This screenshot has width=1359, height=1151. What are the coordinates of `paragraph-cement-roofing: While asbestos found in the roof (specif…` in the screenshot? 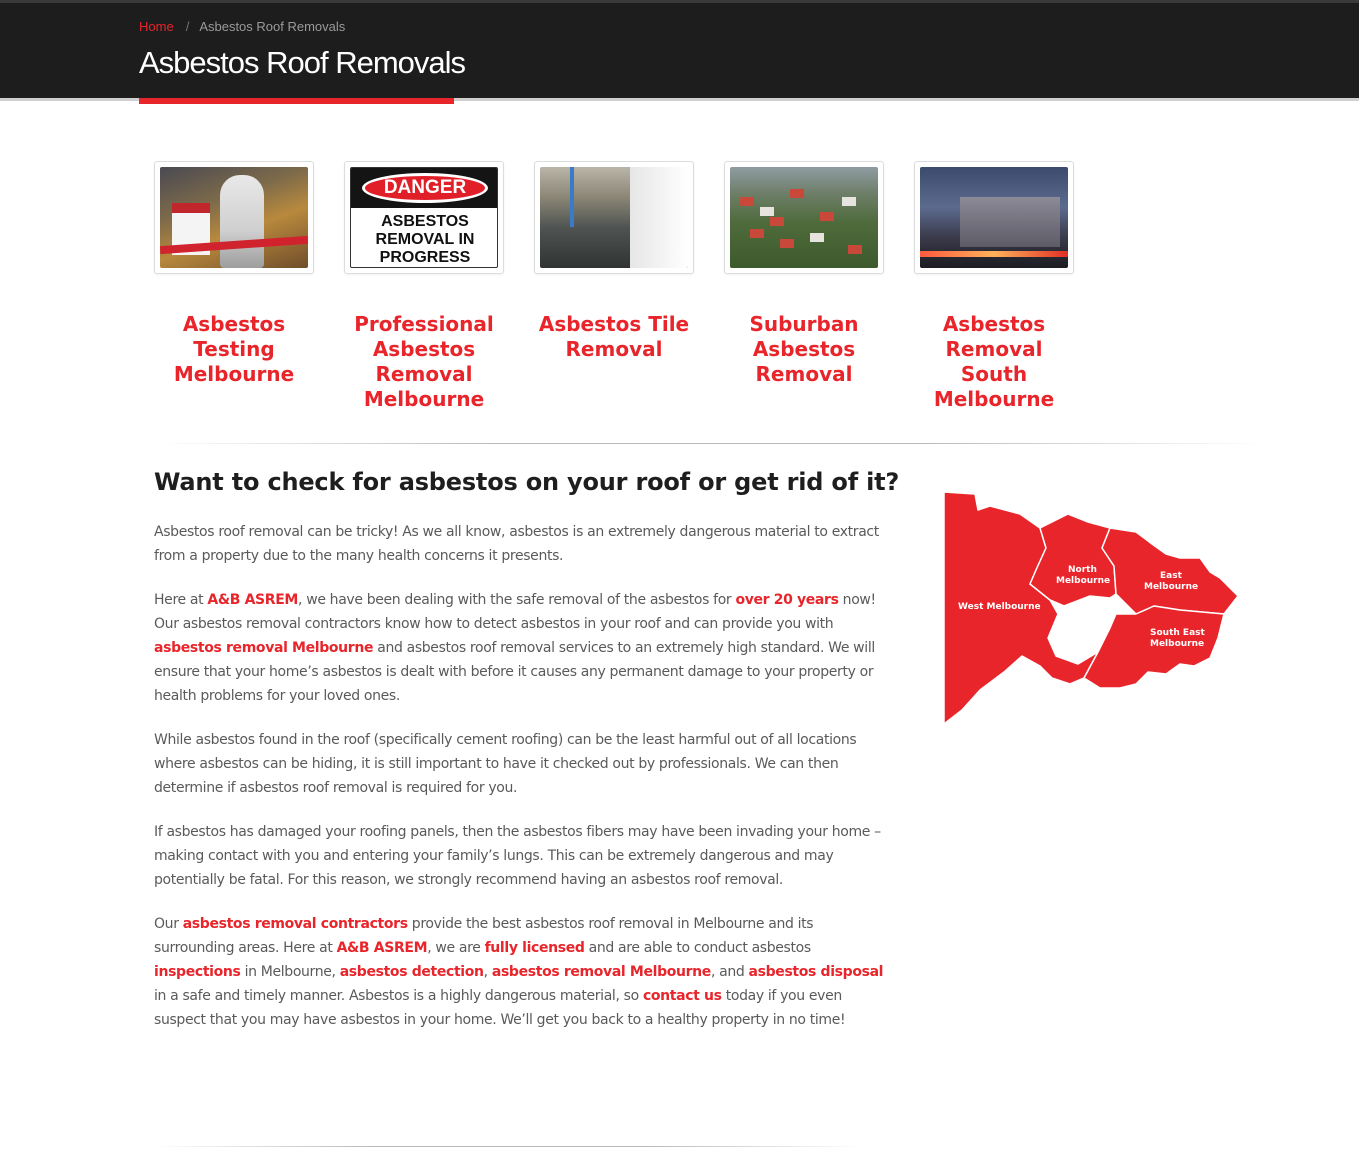 It's located at (505, 764).